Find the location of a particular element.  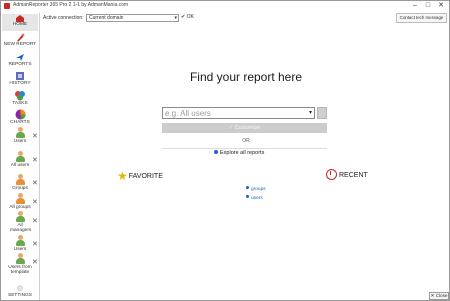

pie-chart-icon is located at coordinates (20, 114).